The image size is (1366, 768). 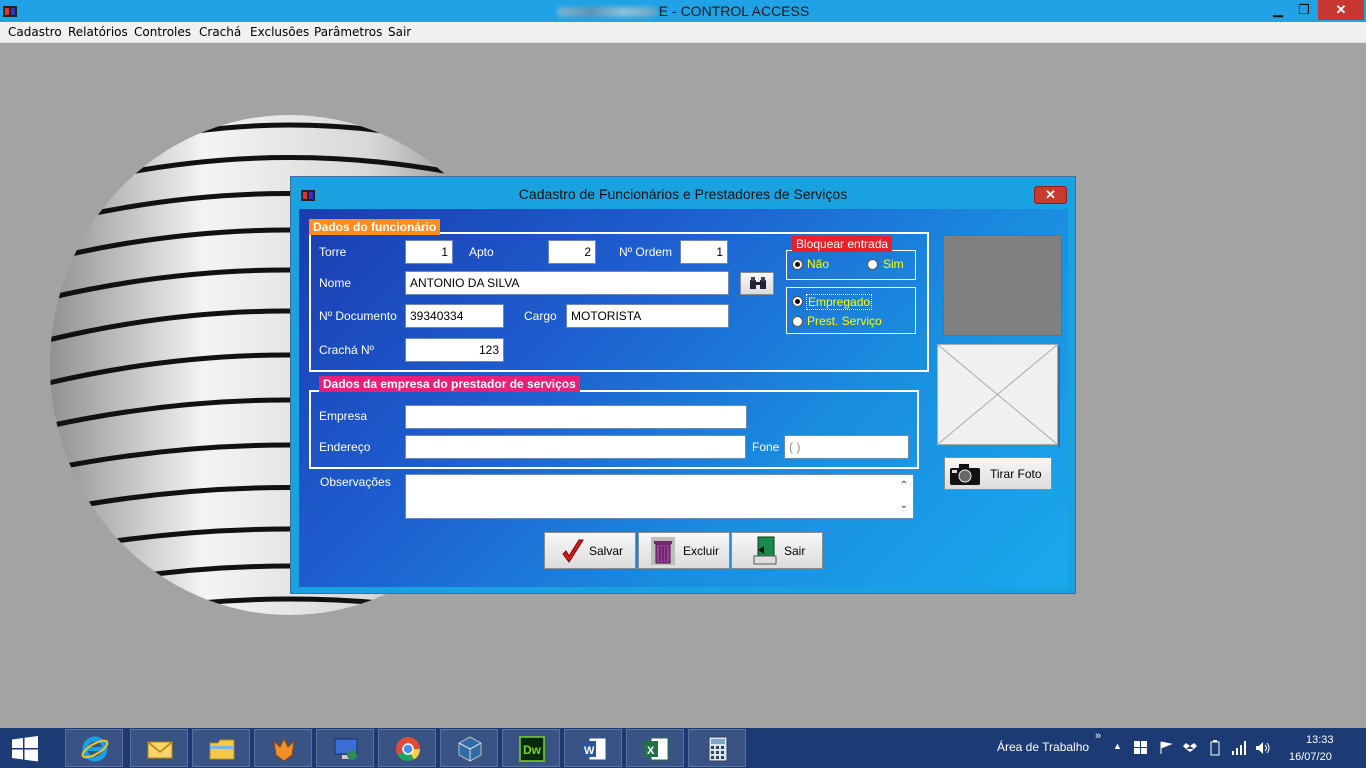 I want to click on ordem-label: Nº Ordem, so click(x=646, y=252).